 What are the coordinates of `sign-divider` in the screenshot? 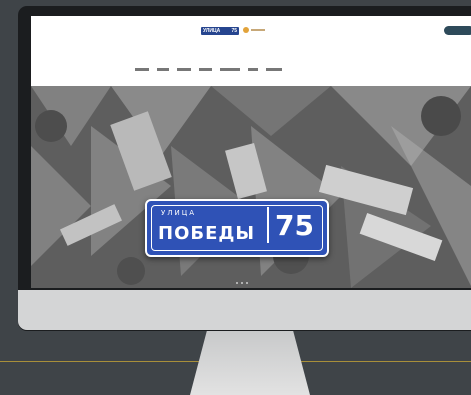 It's located at (268, 225).